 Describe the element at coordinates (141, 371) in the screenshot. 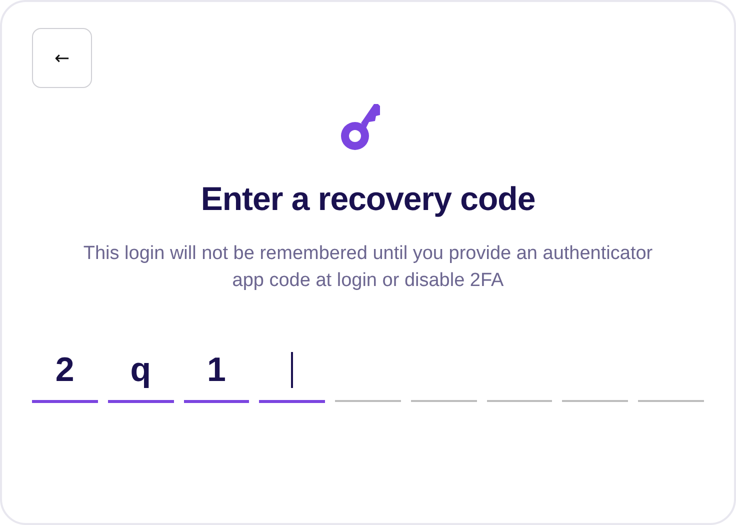

I see `code-input-field: q` at that location.